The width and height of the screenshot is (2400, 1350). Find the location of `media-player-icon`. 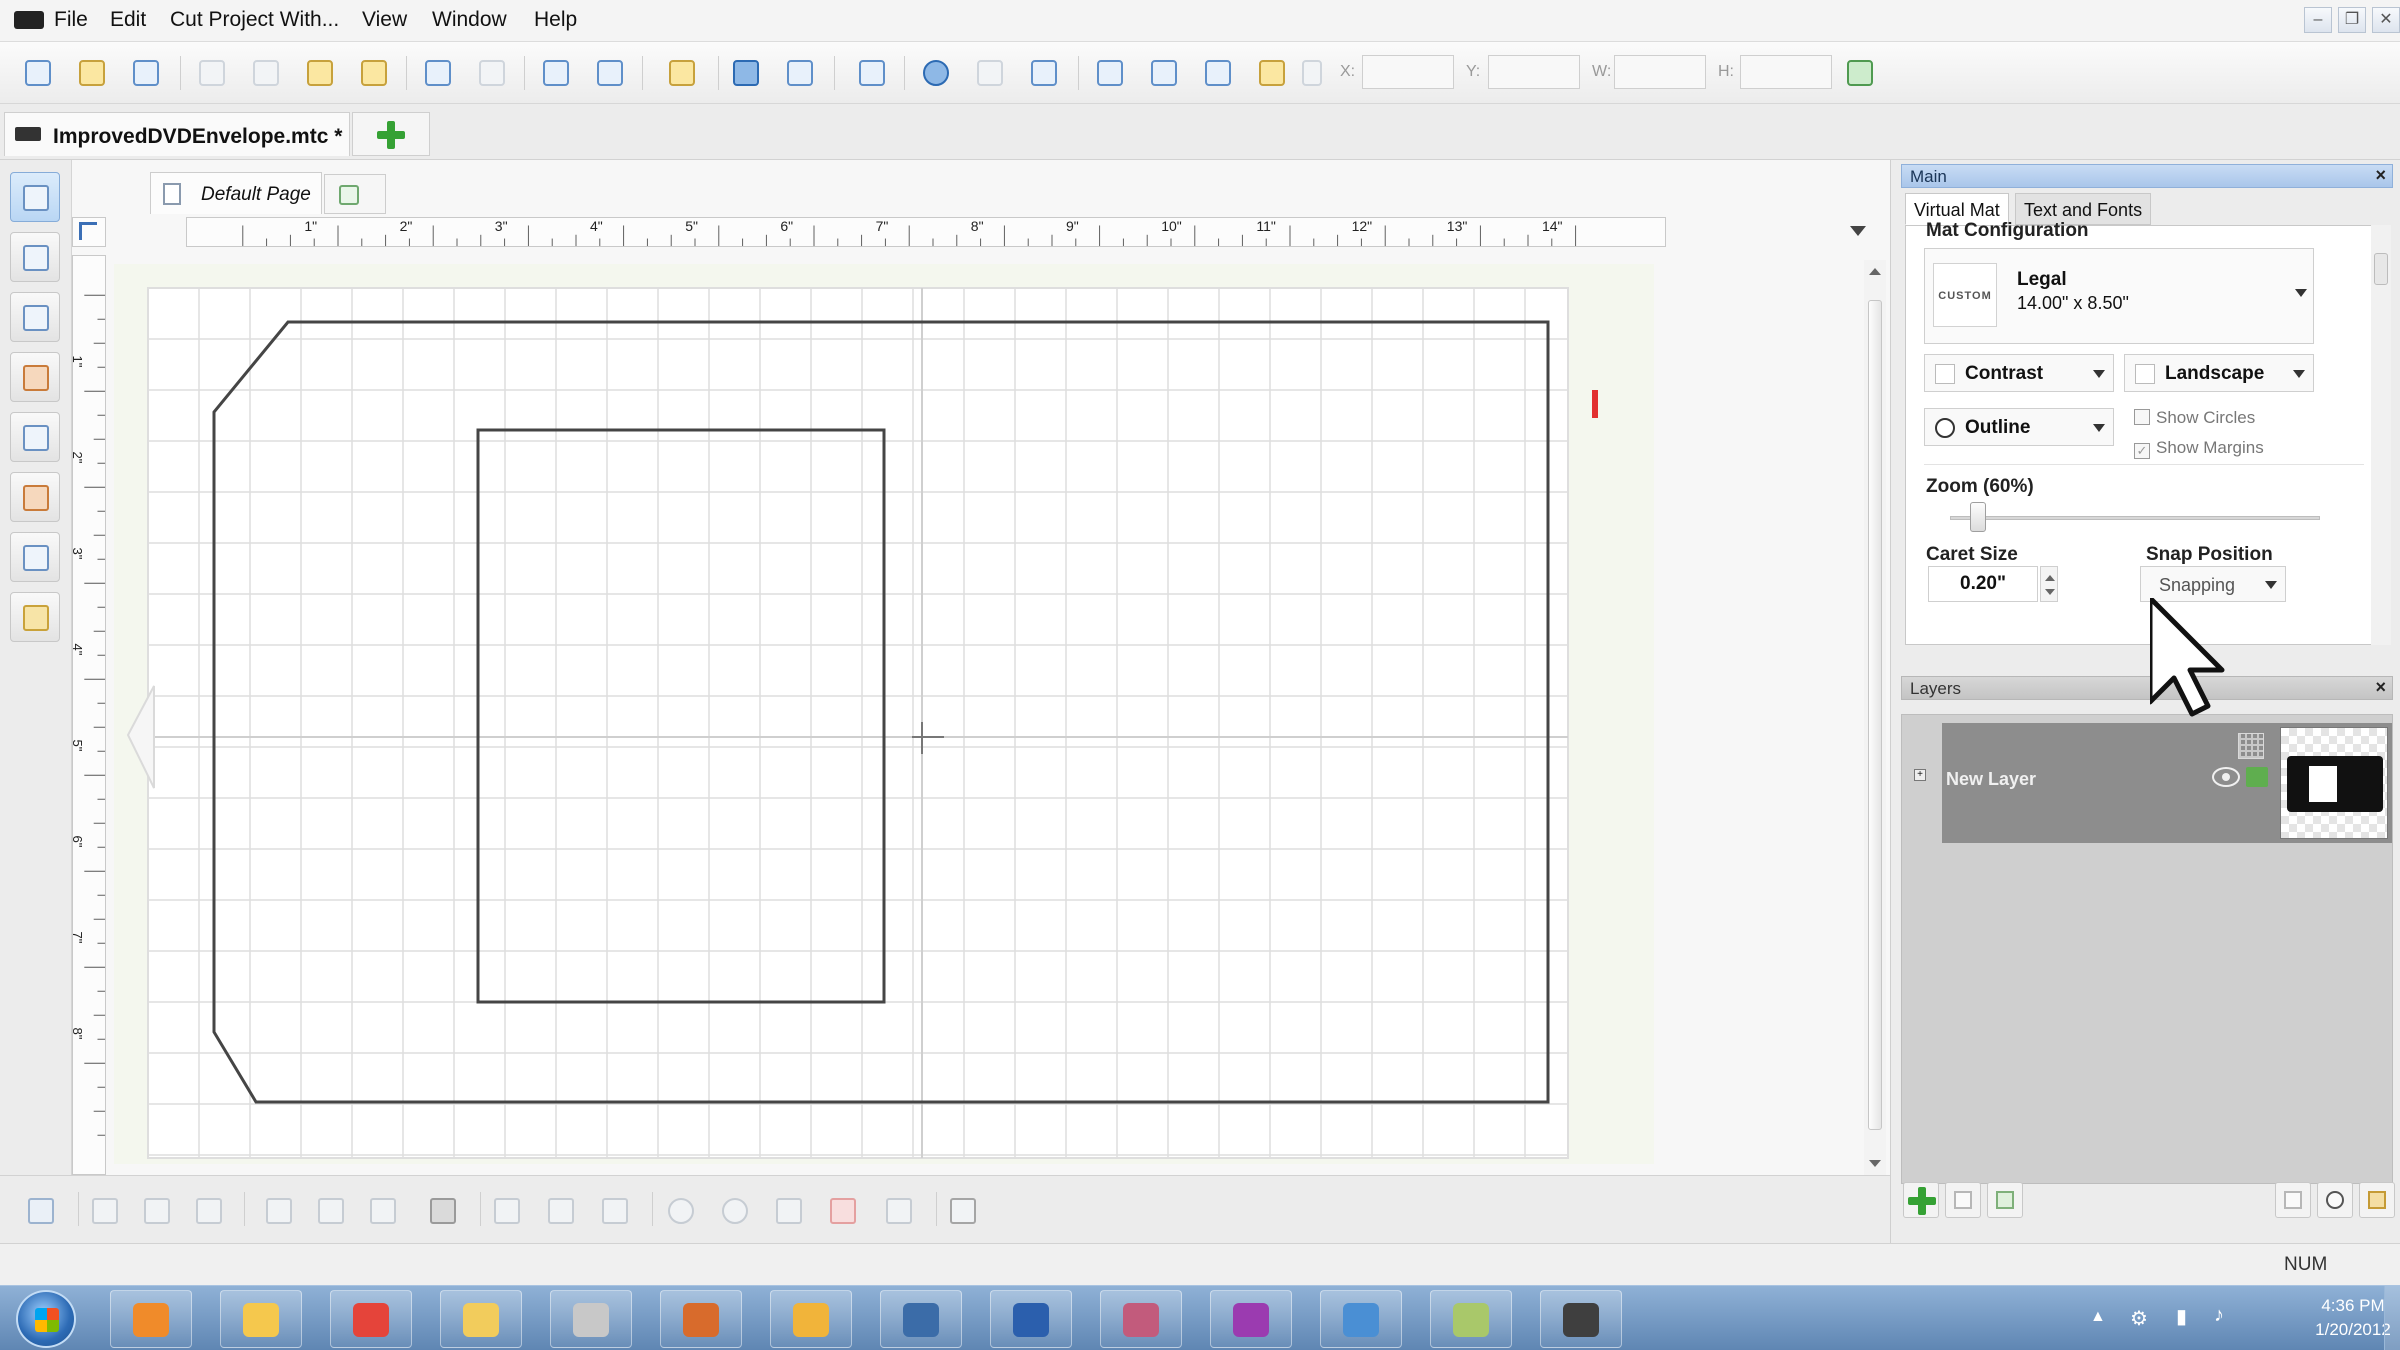

media-player-icon is located at coordinates (151, 1319).